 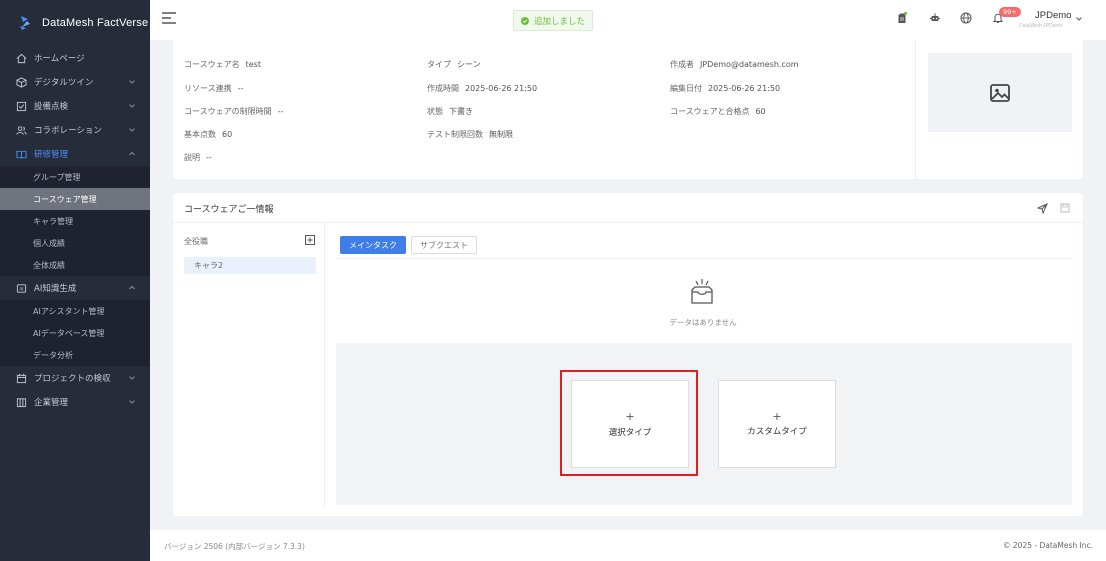 I want to click on version-text: バージョン 2506 (内部バージョン 7.3.3), so click(x=234, y=546).